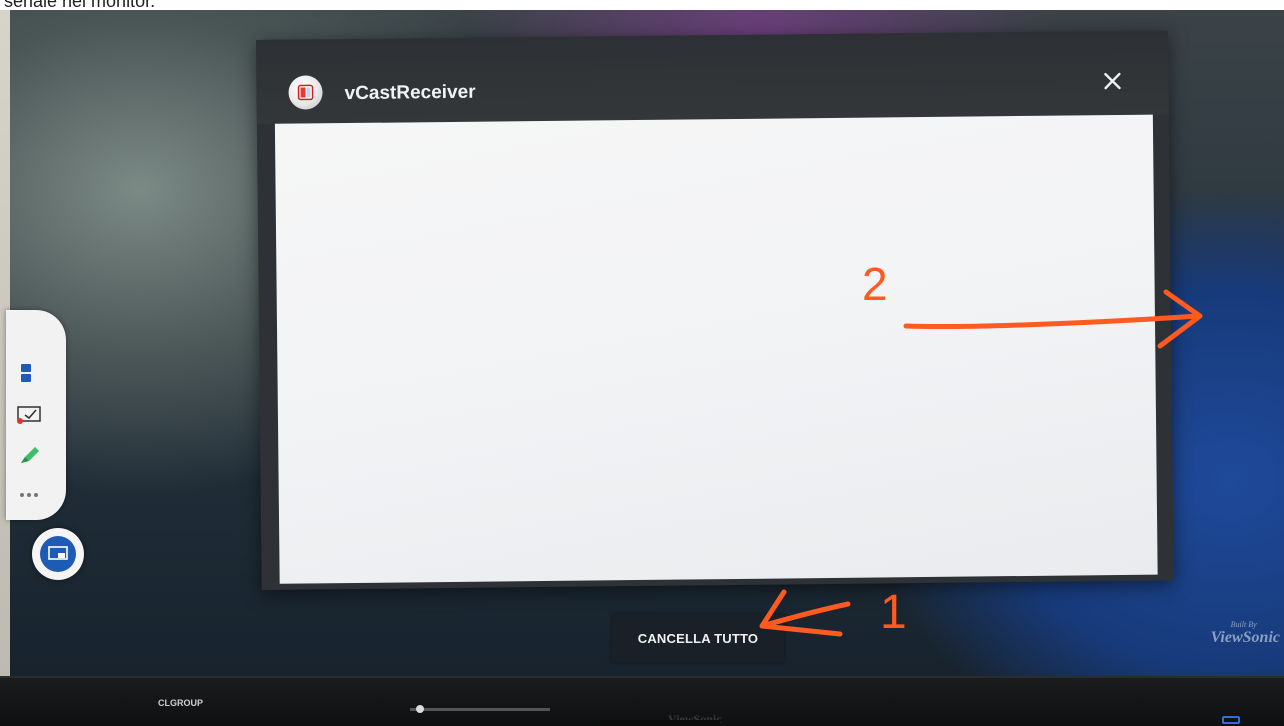 This screenshot has height=726, width=1284. Describe the element at coordinates (29, 495) in the screenshot. I see `more-icon` at that location.